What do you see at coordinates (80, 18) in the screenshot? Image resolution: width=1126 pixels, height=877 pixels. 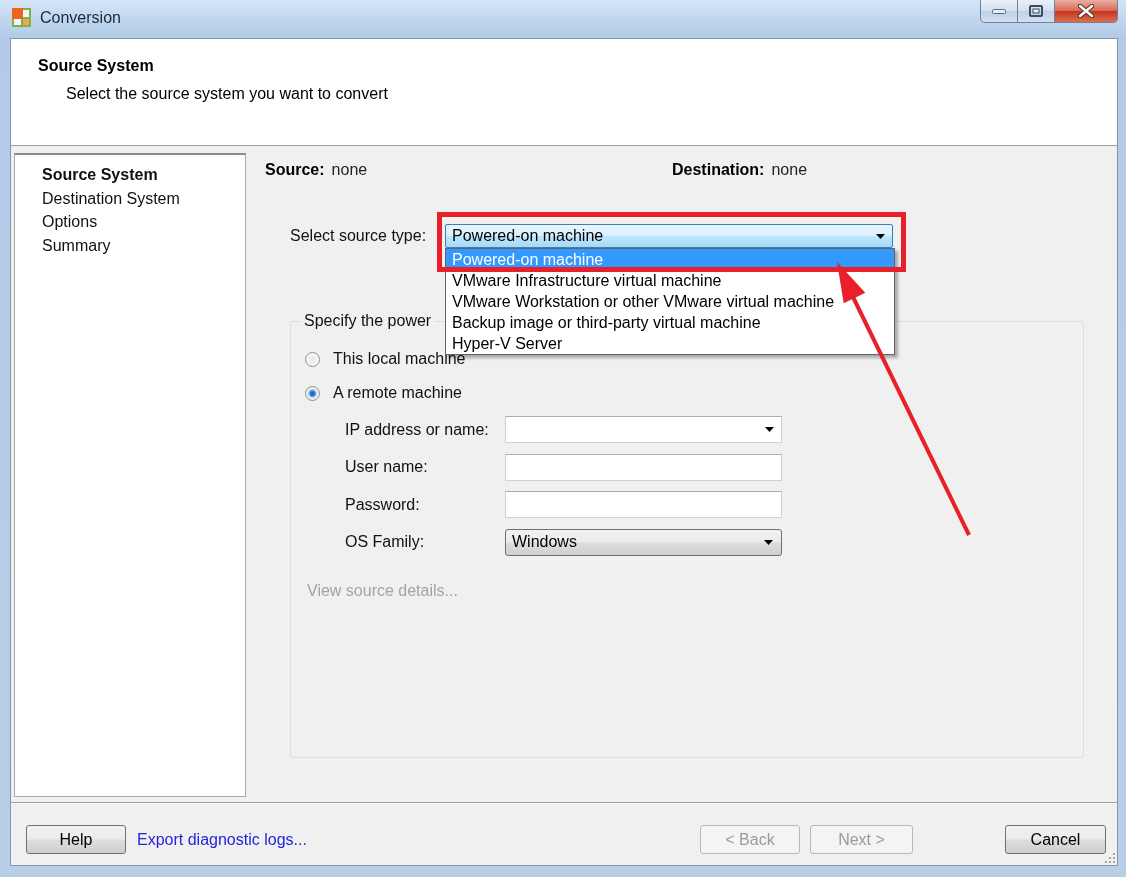 I see `window-title: Conversion` at bounding box center [80, 18].